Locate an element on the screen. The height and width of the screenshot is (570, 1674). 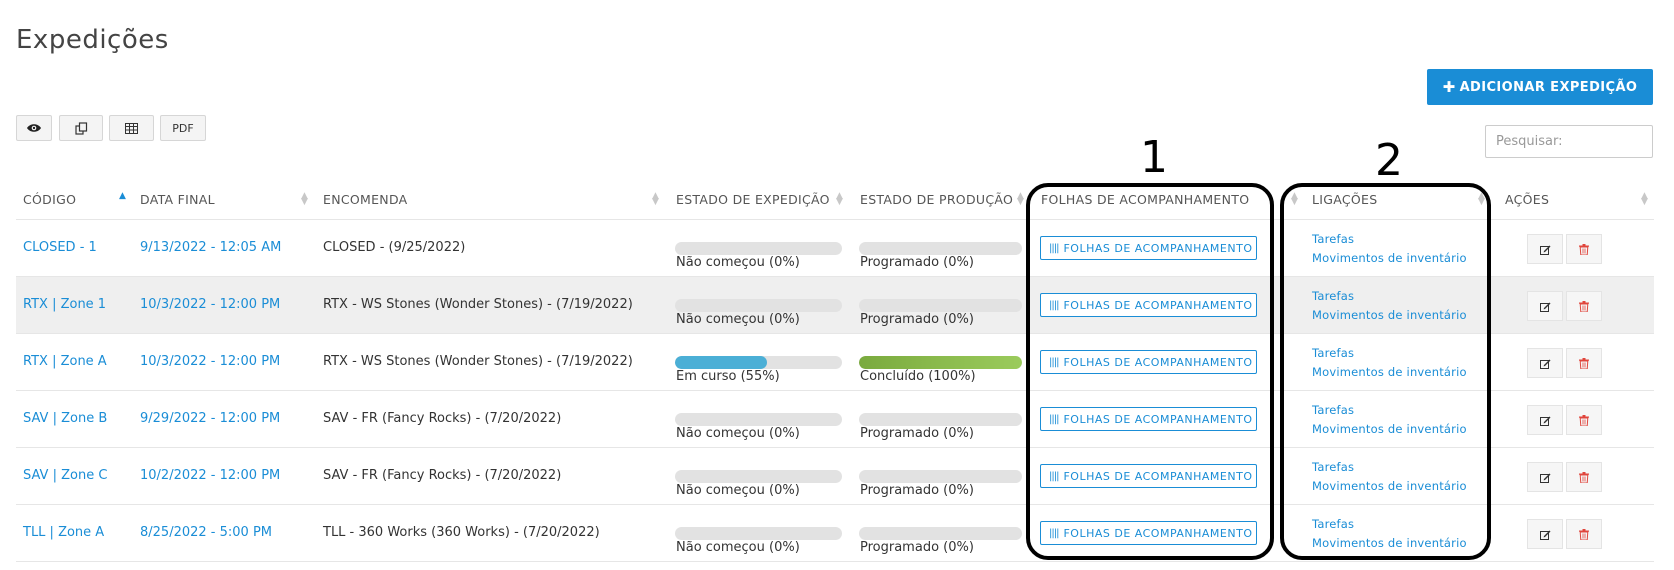
table-icon is located at coordinates (131, 128).